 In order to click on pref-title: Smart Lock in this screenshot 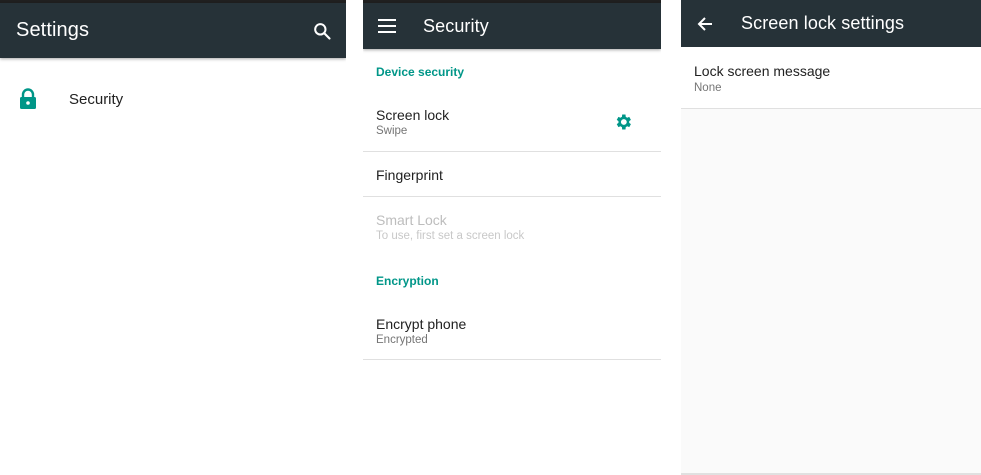, I will do `click(411, 220)`.